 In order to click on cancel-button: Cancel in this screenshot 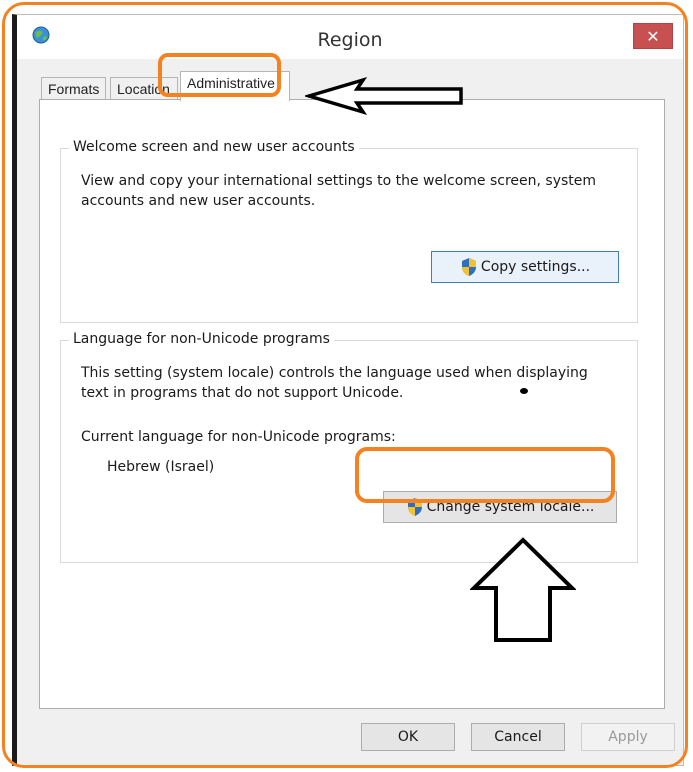, I will do `click(518, 737)`.